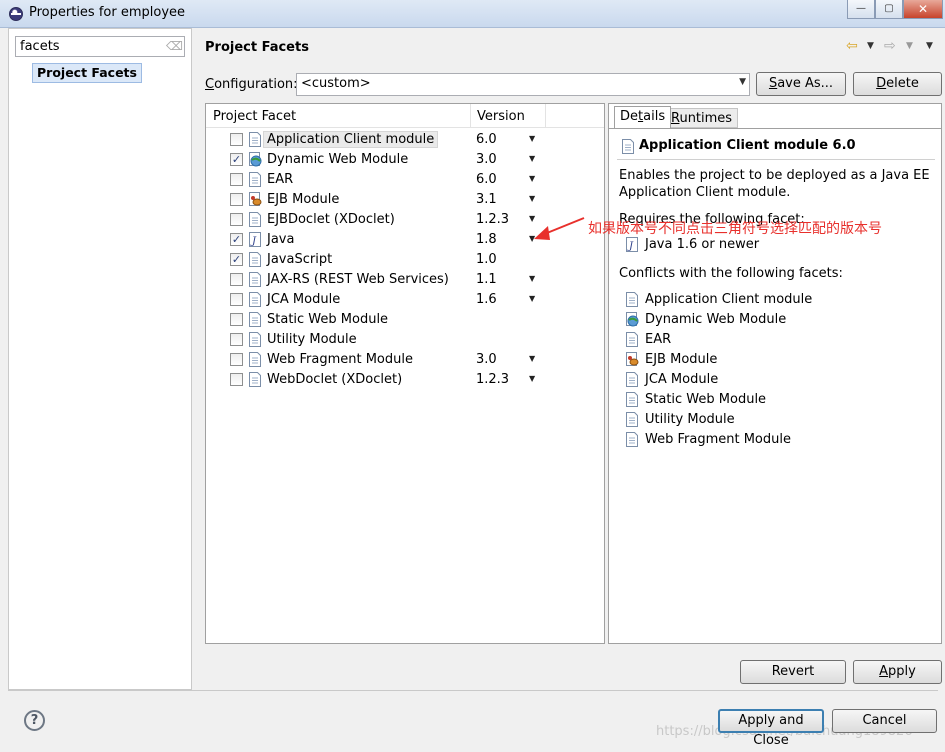  What do you see at coordinates (338, 159) in the screenshot?
I see `facet-name: Dynamic Web Module` at bounding box center [338, 159].